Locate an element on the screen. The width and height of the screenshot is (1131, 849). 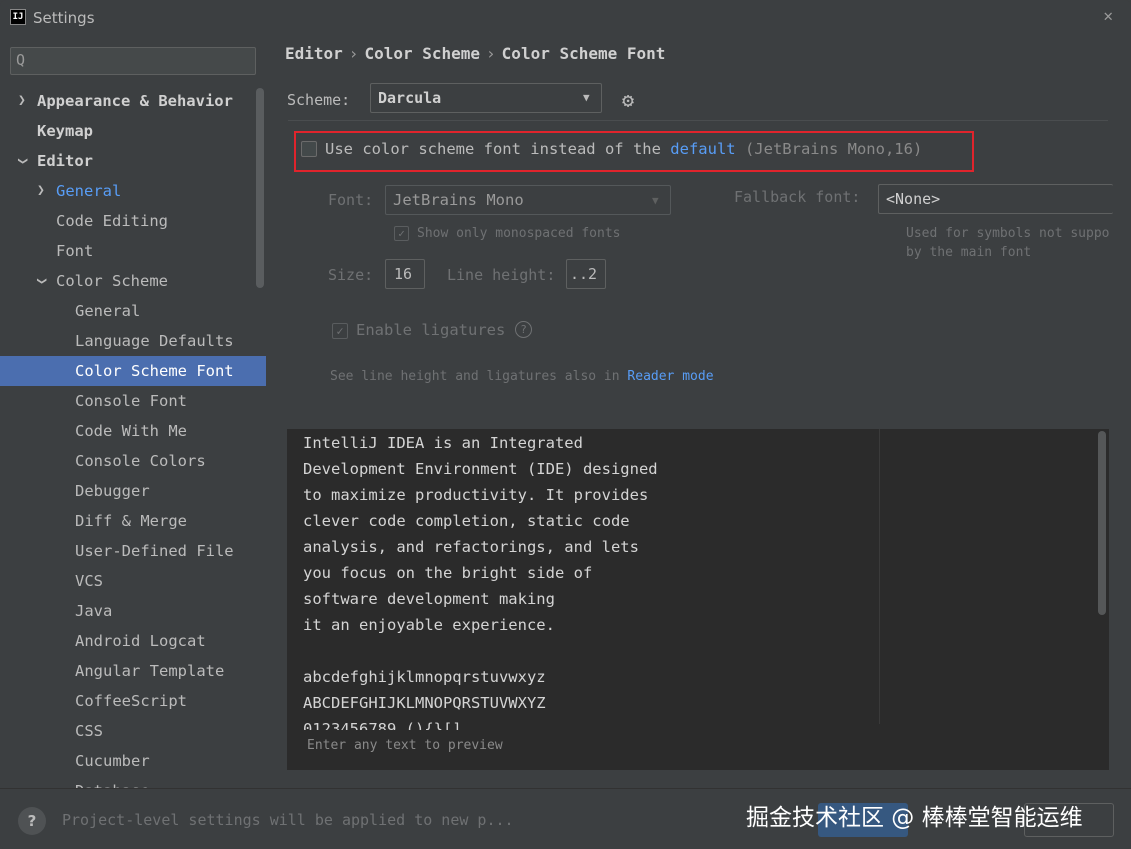
default-font-link: default is located at coordinates (702, 149).